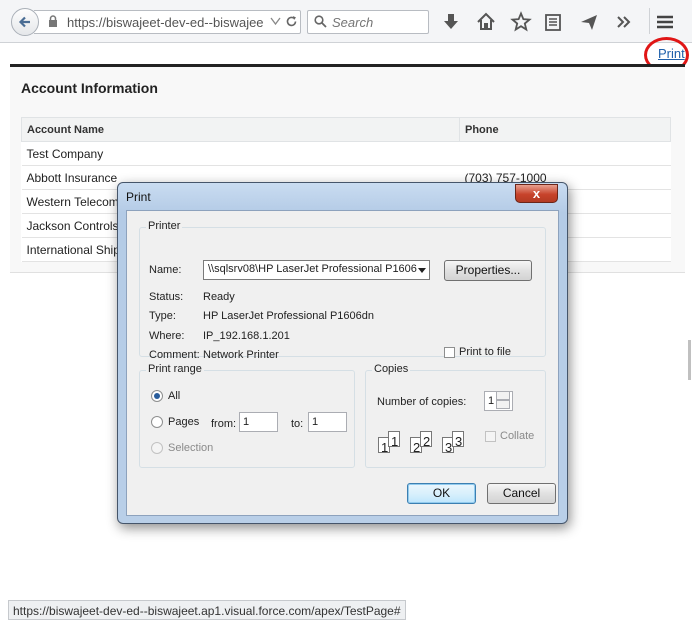 The image size is (692, 629). I want to click on address-bar: https://biswajeet-dev-ed--biswajeet, so click(167, 22).